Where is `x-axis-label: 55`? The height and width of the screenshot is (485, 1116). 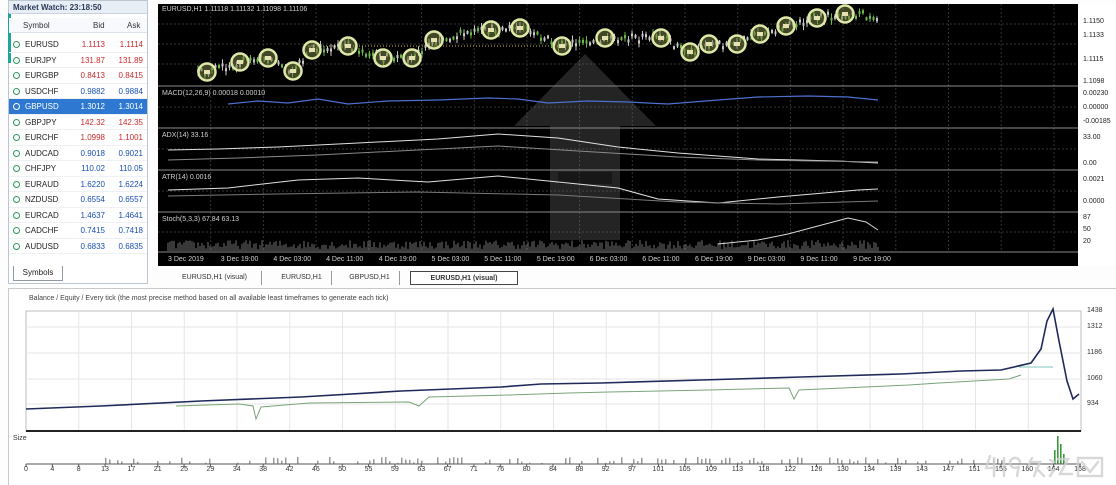
x-axis-label: 55 is located at coordinates (368, 469).